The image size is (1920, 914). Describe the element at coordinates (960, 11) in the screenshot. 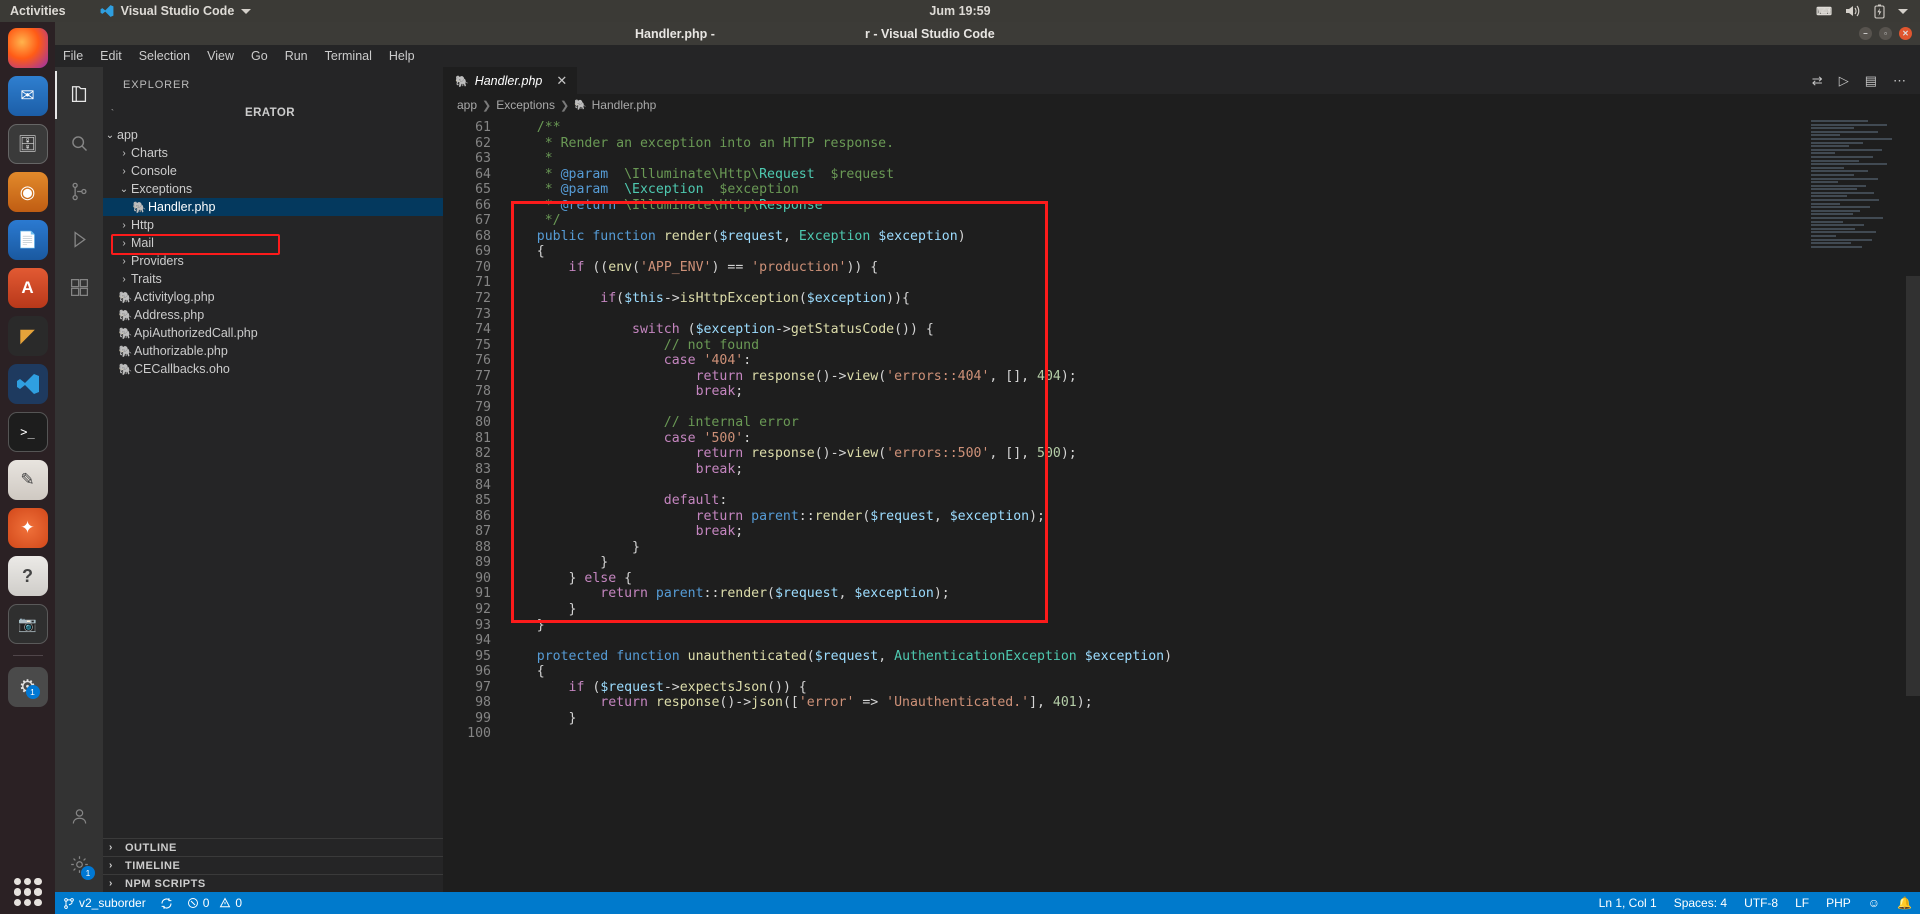

I see `clock: Jum 19:59` at that location.